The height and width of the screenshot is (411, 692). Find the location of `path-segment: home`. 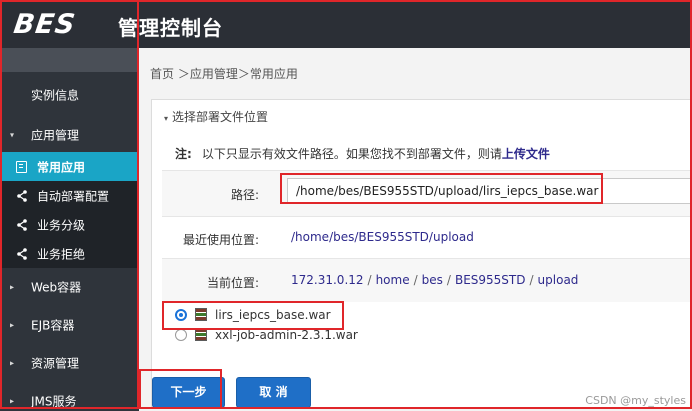

path-segment: home is located at coordinates (393, 280).